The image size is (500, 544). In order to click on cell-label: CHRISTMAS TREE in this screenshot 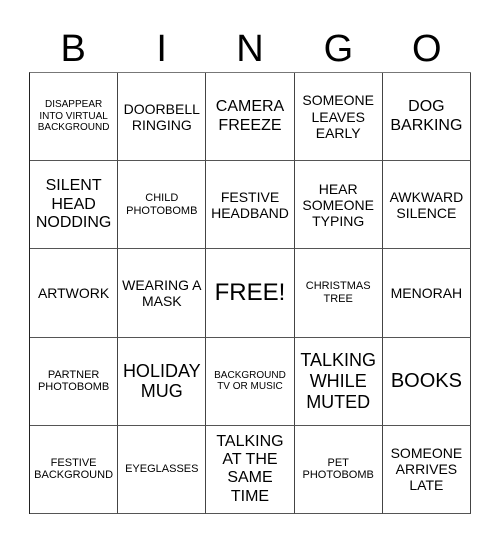, I will do `click(338, 292)`.